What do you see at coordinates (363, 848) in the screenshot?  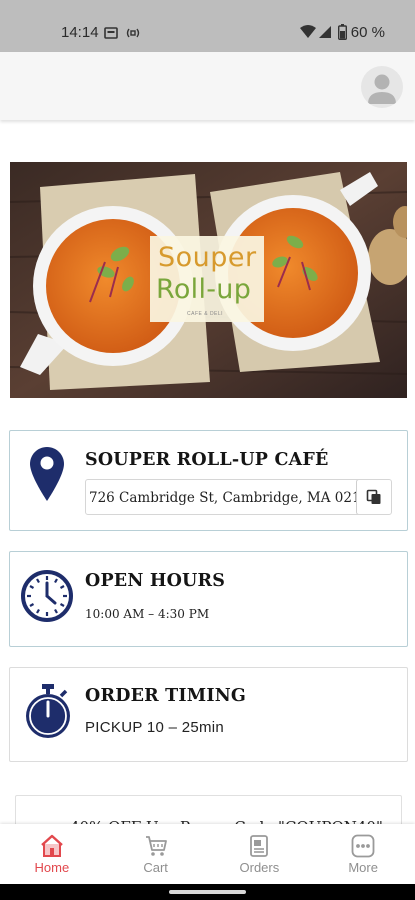 I see `more-icon` at bounding box center [363, 848].